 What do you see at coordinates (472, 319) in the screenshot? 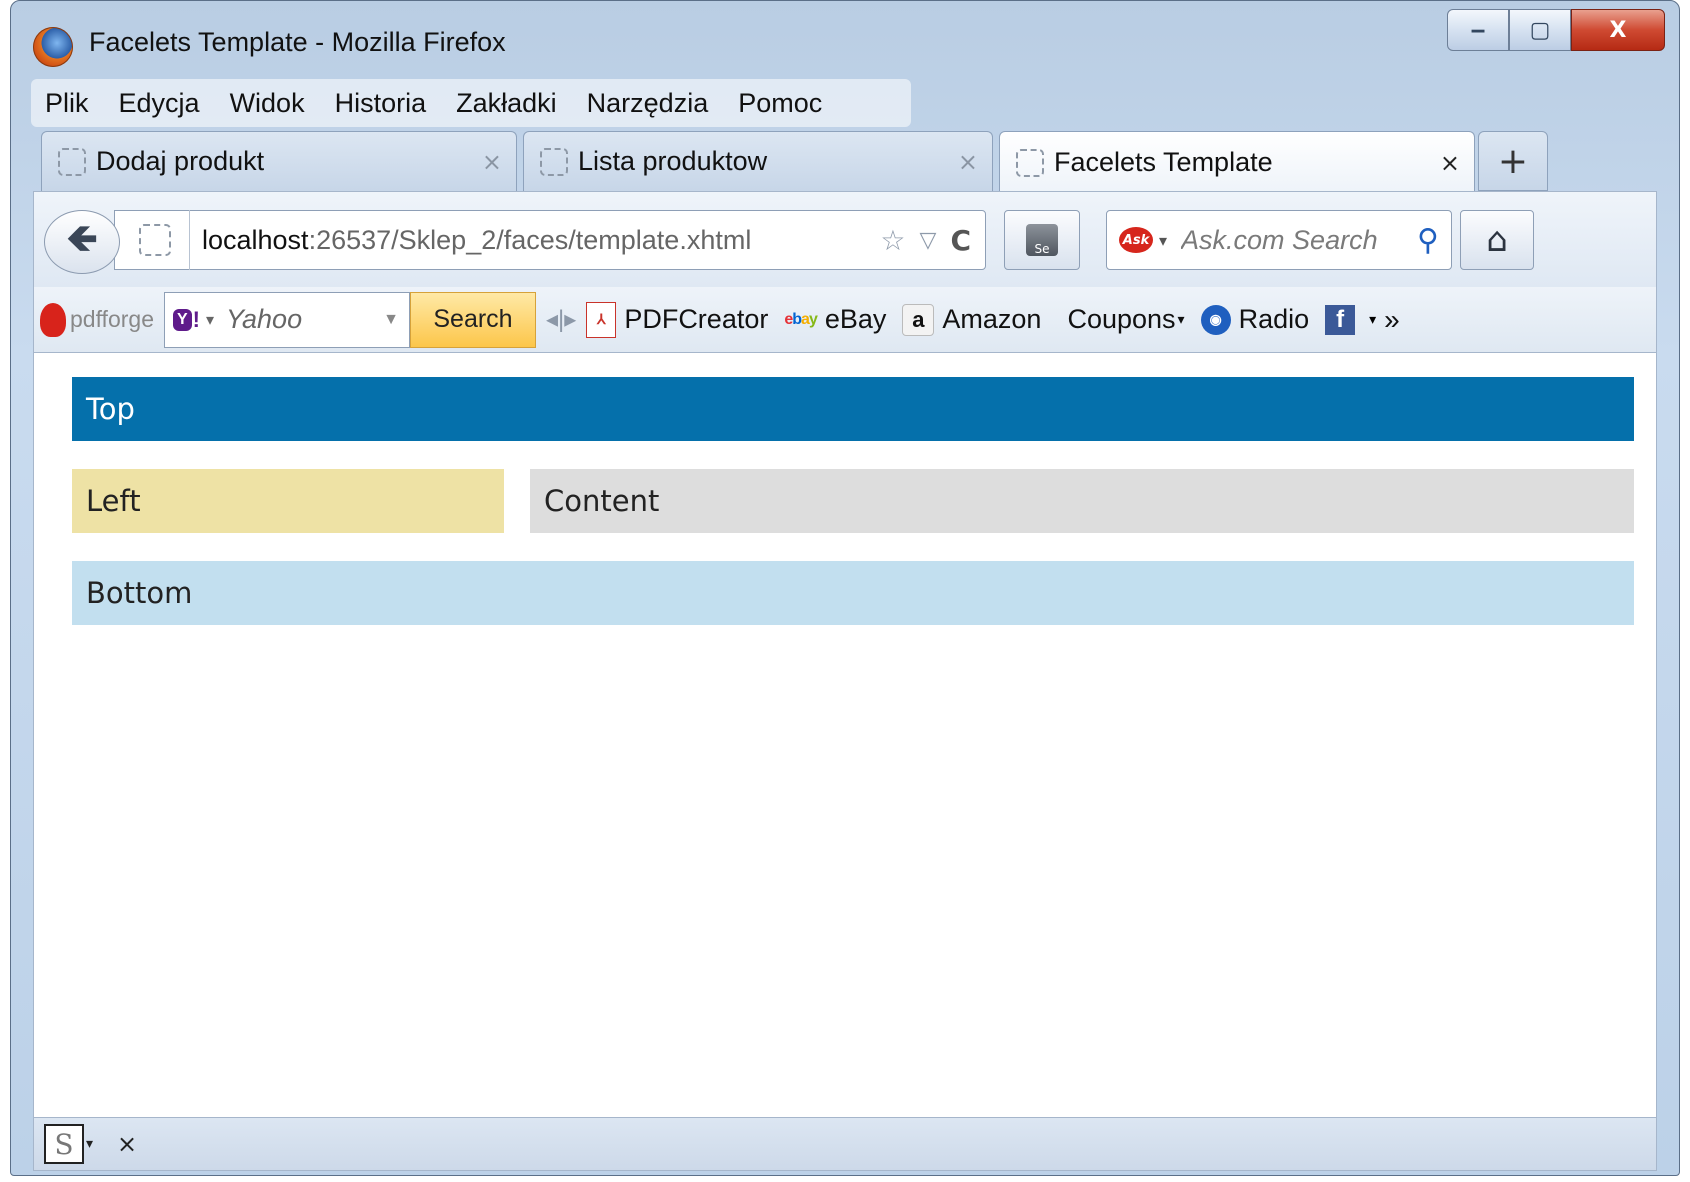
I see `yahoo-search-button: Search` at bounding box center [472, 319].